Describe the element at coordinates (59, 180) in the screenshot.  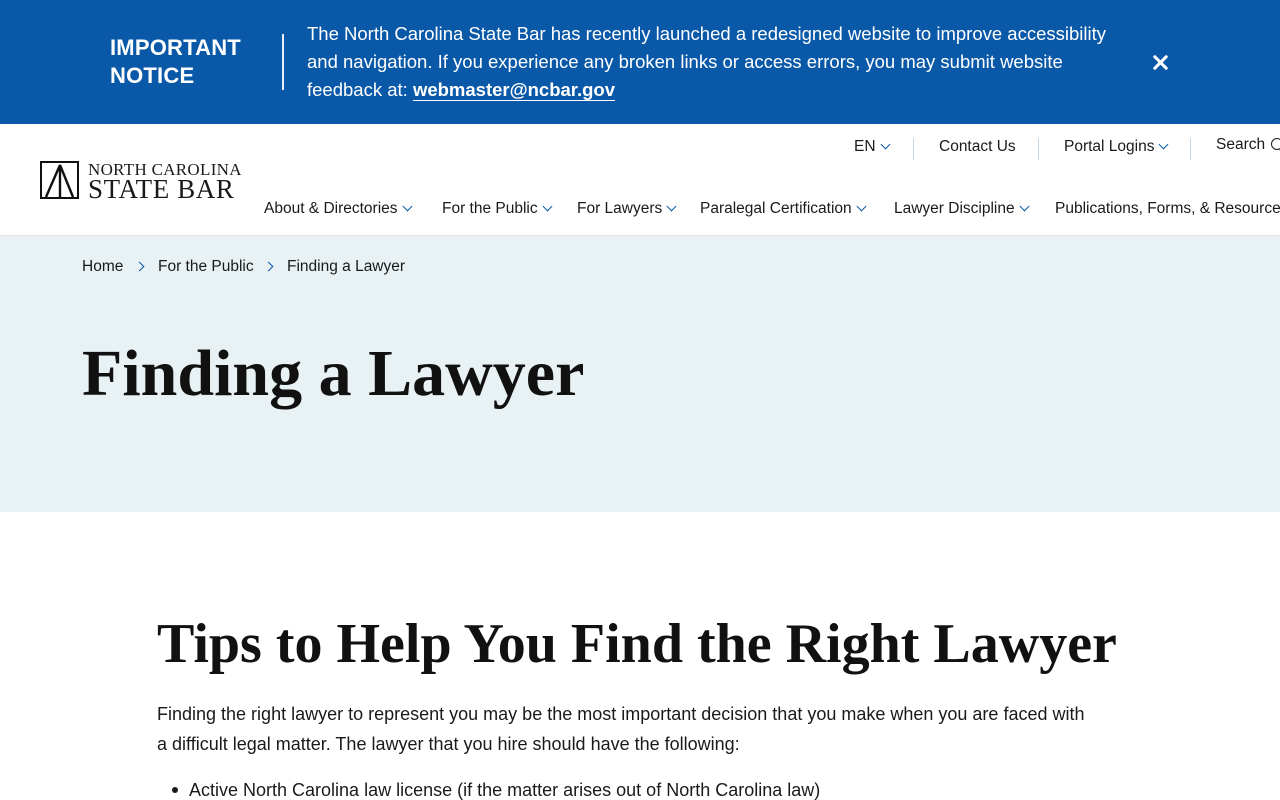
I see `logo-mark-icon` at that location.